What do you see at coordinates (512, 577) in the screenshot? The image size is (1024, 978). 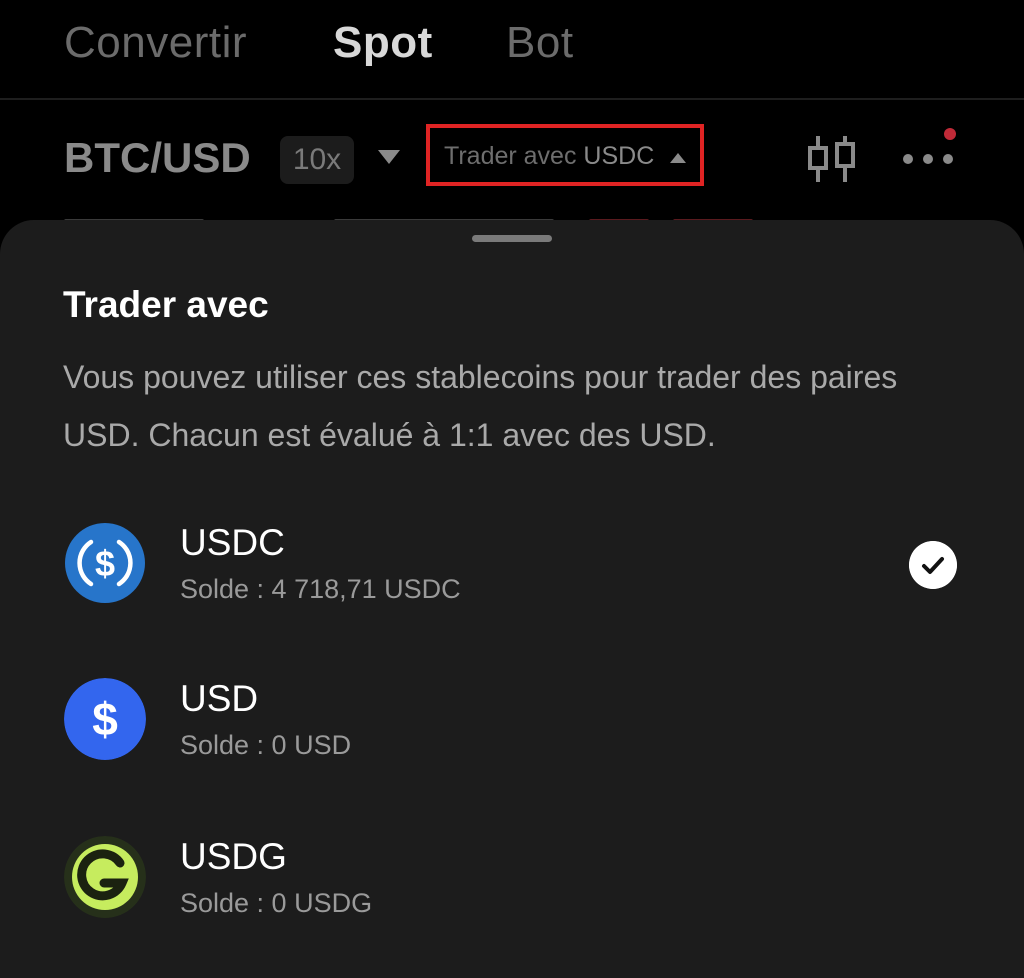 I see `option-usdc: $ USDC Solde : 4 718,71 USDC` at bounding box center [512, 577].